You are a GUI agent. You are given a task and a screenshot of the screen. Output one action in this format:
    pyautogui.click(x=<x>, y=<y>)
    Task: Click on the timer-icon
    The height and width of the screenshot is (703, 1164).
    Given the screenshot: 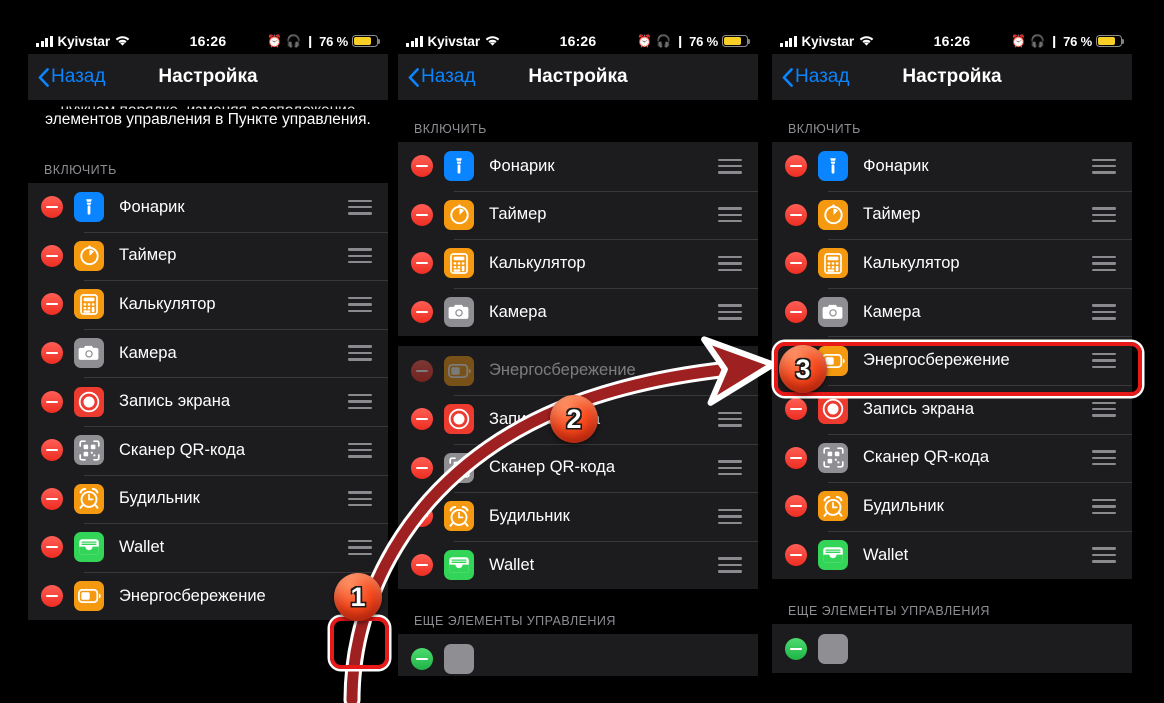 What is the action you would take?
    pyautogui.click(x=89, y=255)
    